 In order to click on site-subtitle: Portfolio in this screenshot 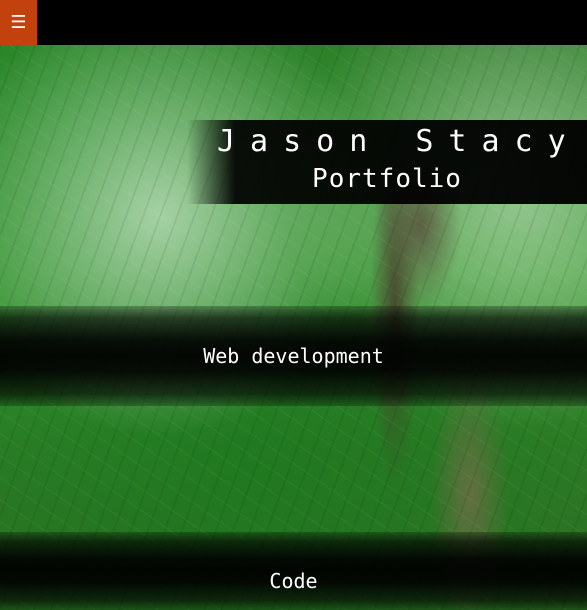, I will do `click(387, 179)`.